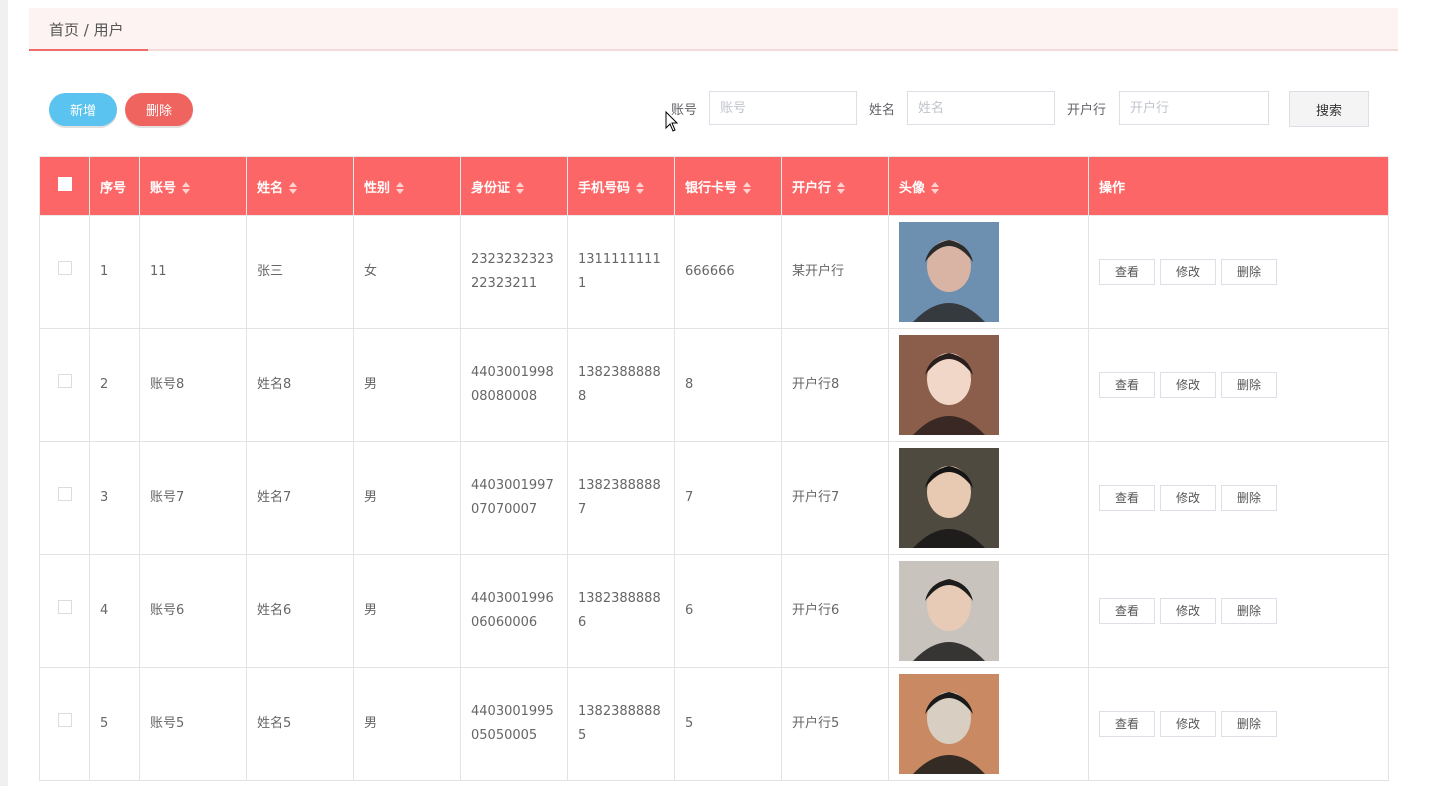  I want to click on header-name: 姓名, so click(300, 186).